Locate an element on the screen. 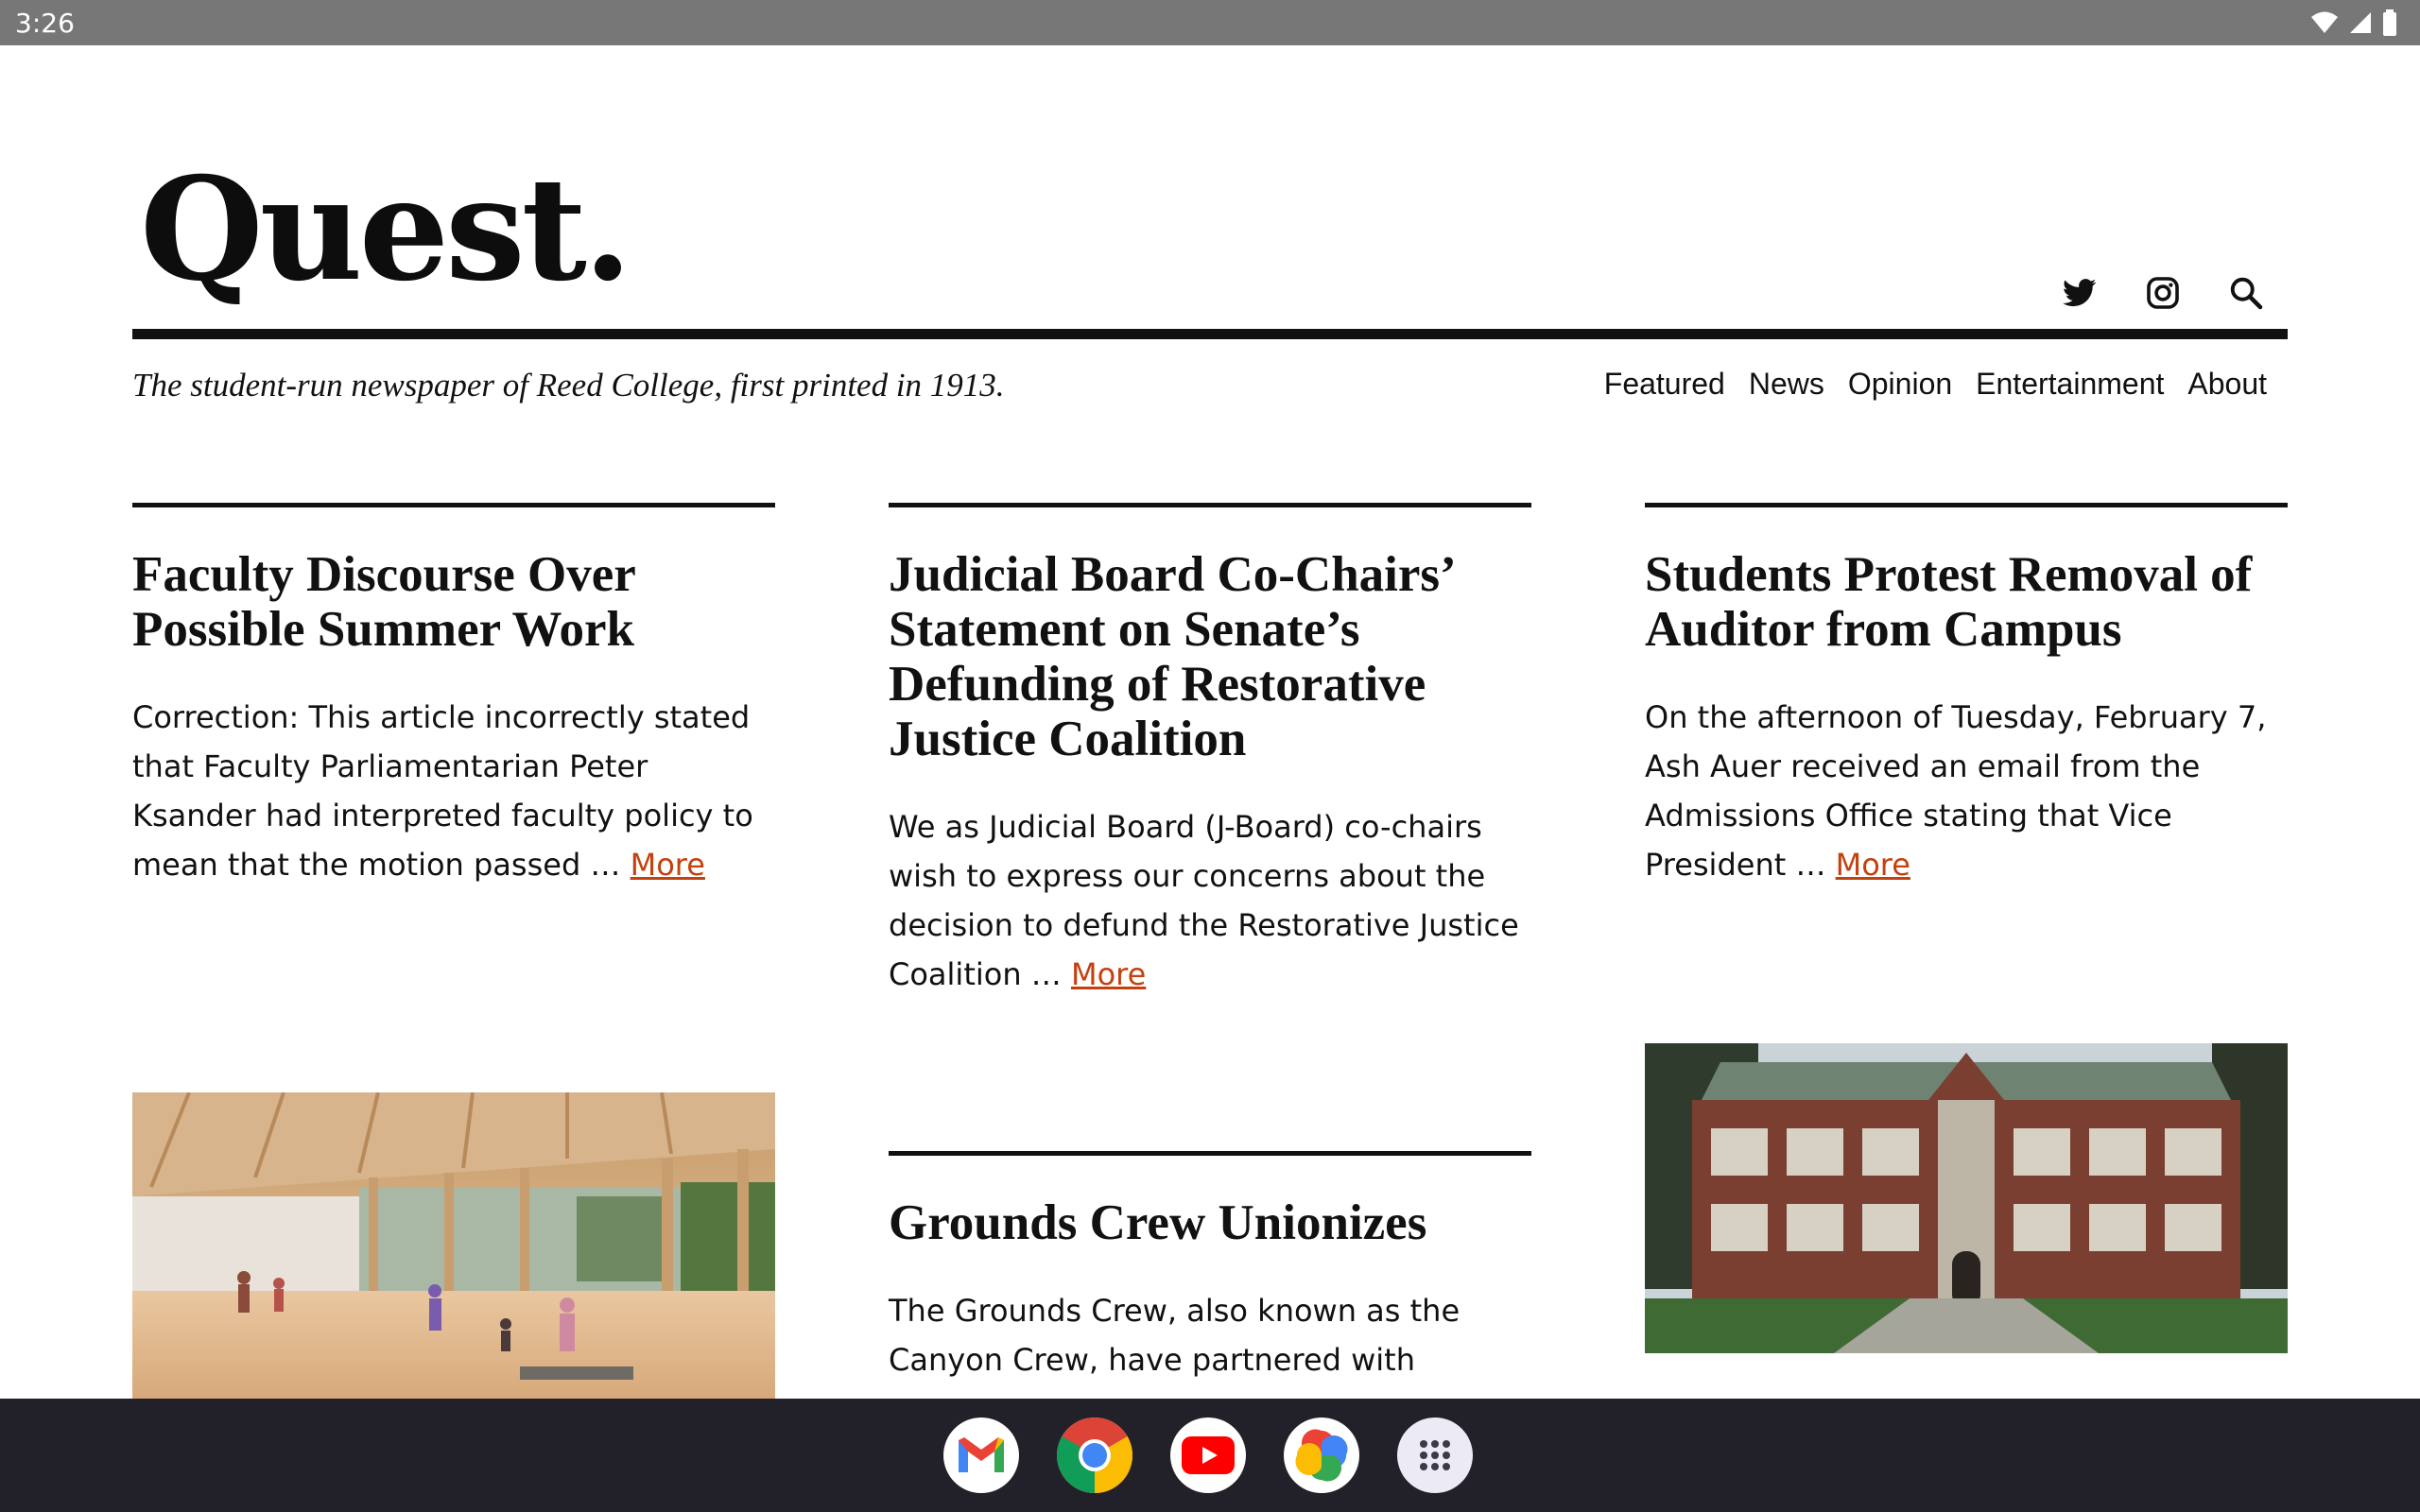 The image size is (2420, 1512). article-title: Grounds Crew Unionizes is located at coordinates (1210, 1222).